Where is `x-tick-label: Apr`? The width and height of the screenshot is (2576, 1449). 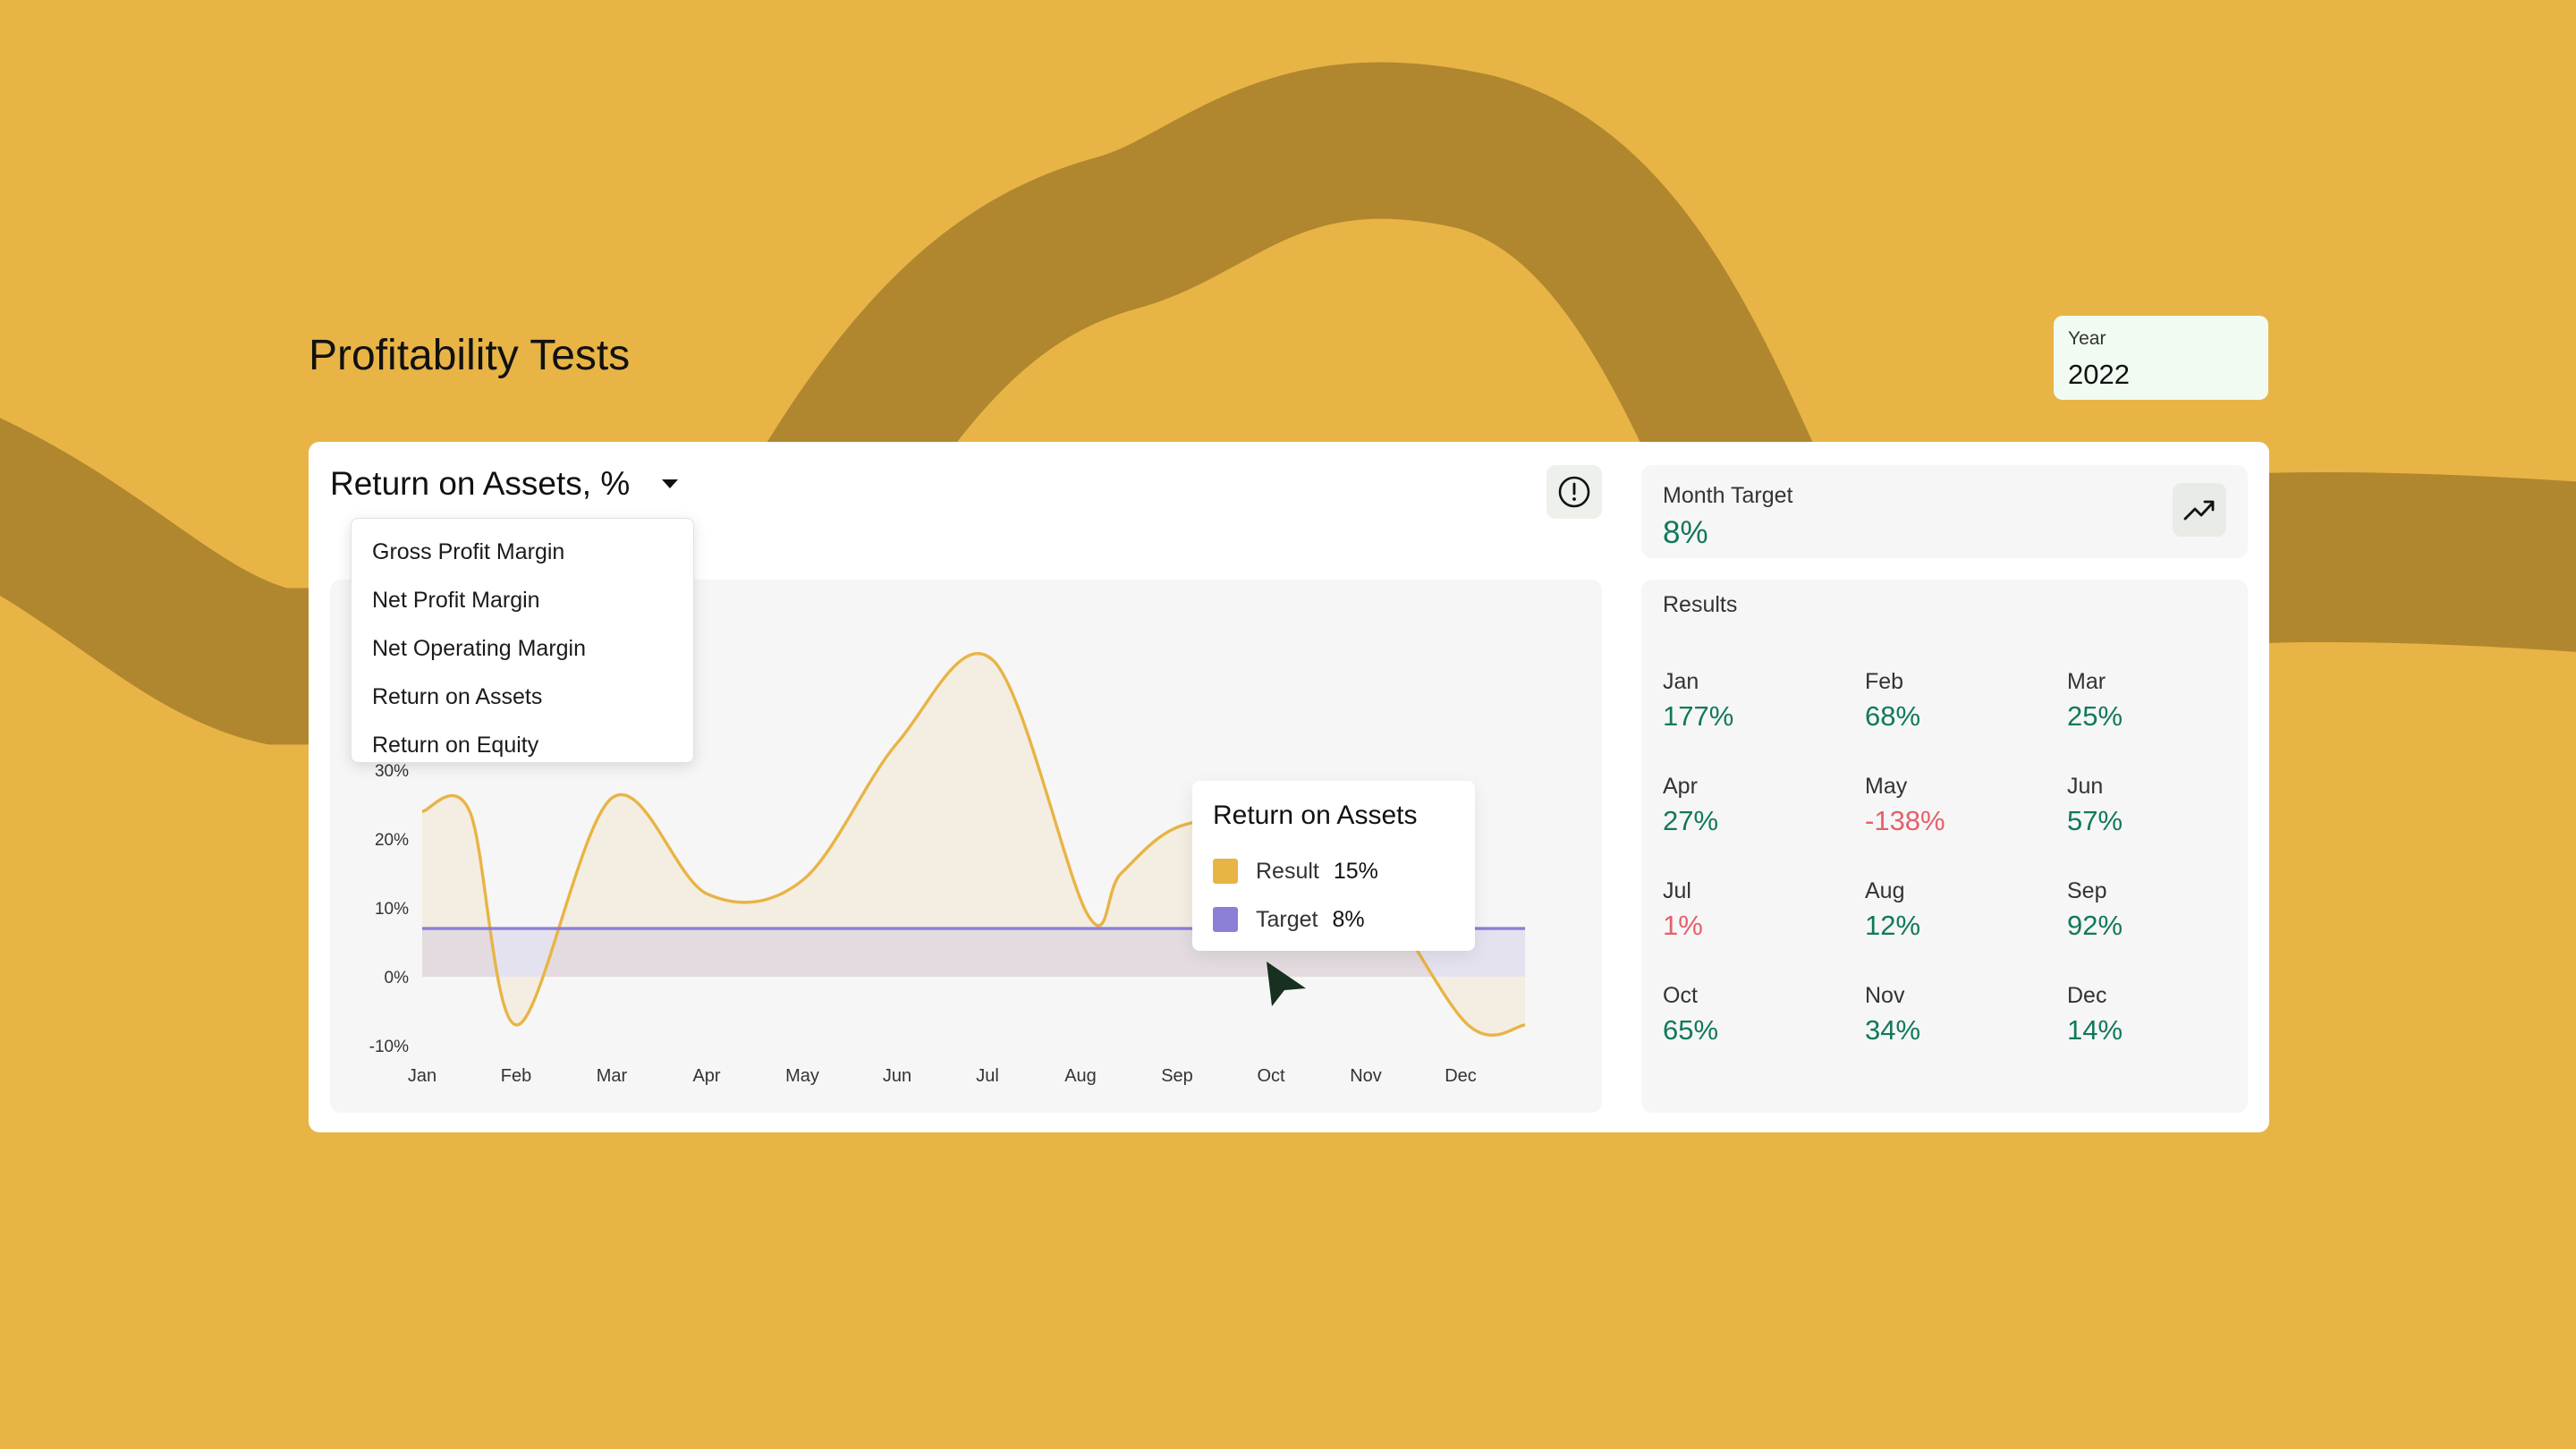 x-tick-label: Apr is located at coordinates (706, 1076).